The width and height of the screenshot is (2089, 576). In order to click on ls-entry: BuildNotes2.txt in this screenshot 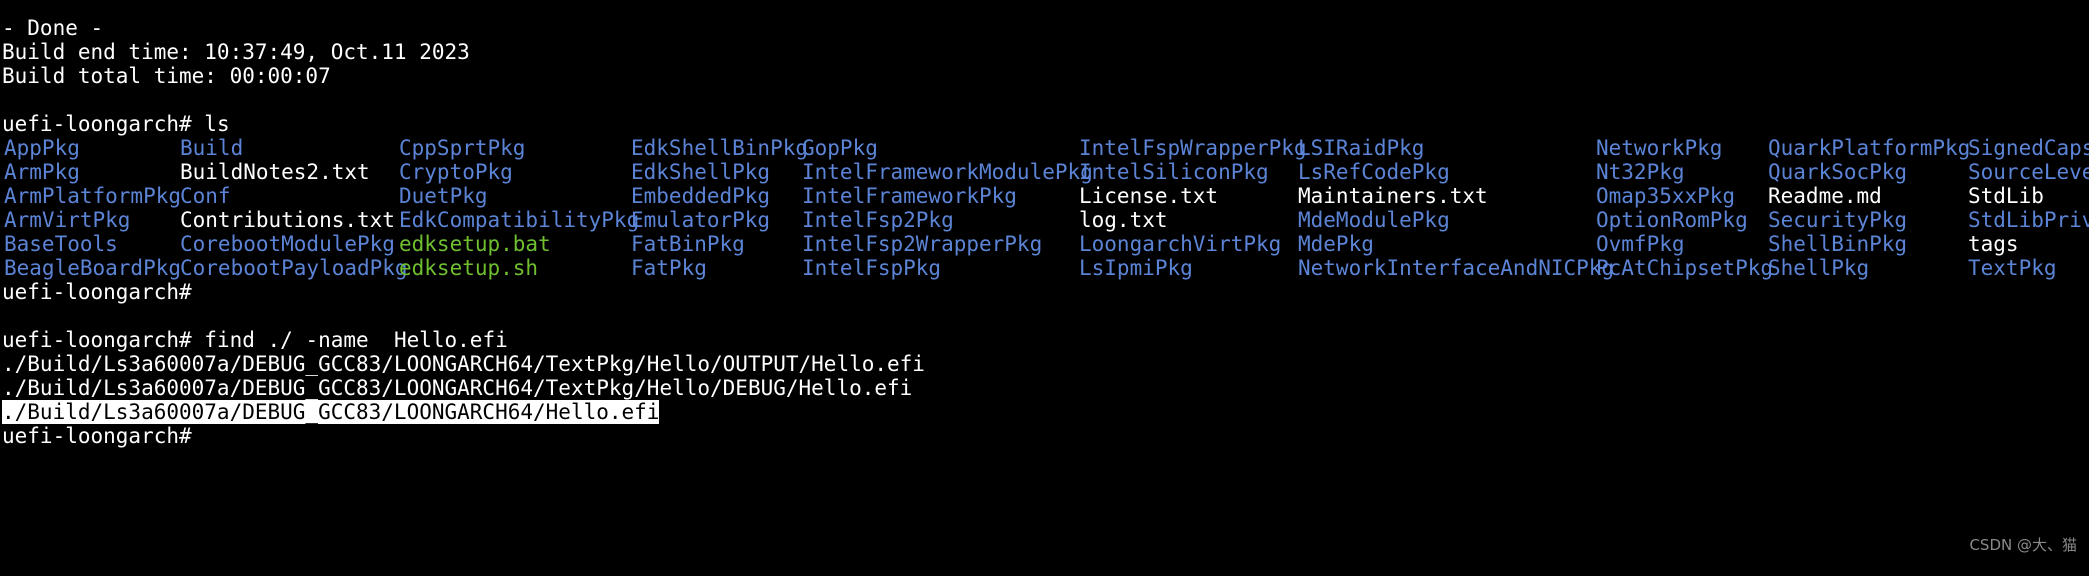, I will do `click(275, 172)`.